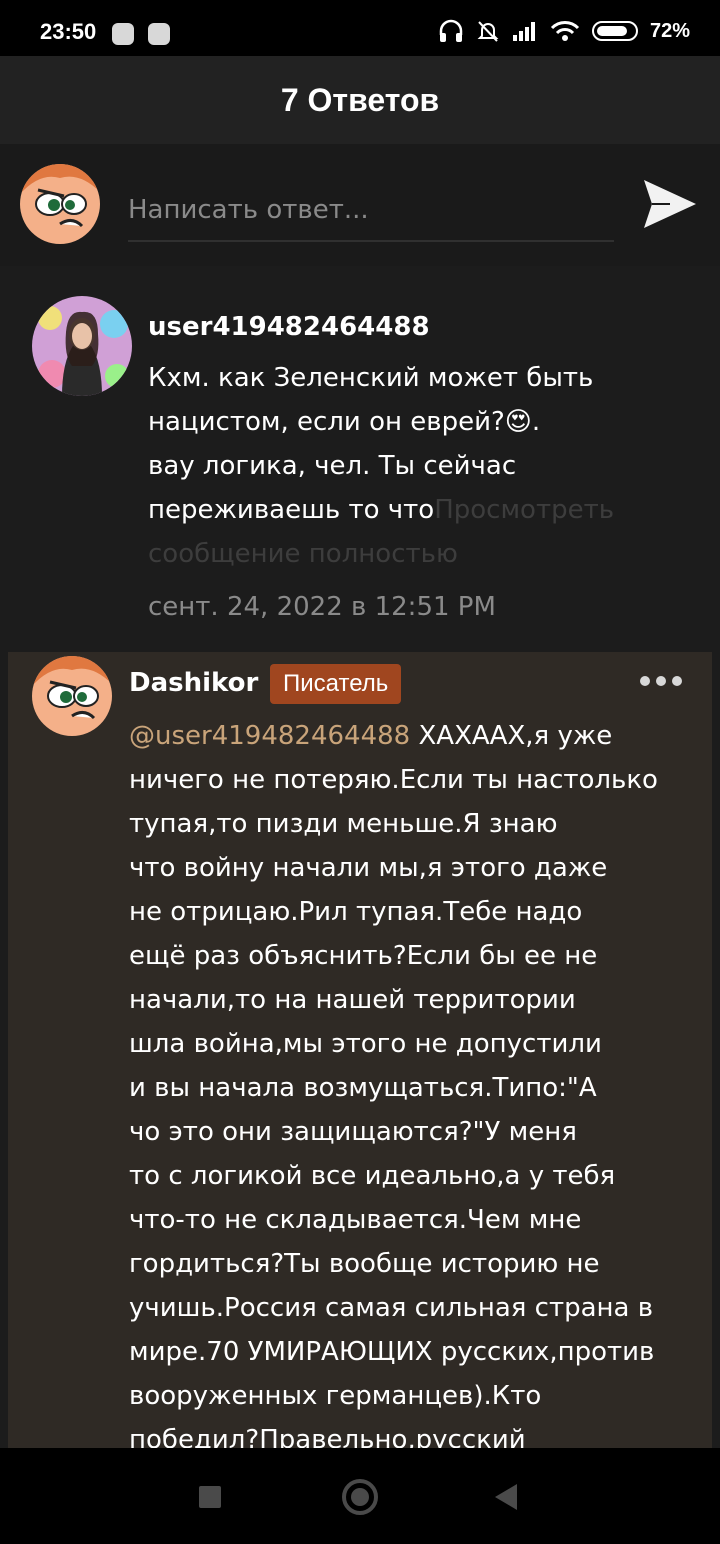  I want to click on music-app-icon, so click(123, 34).